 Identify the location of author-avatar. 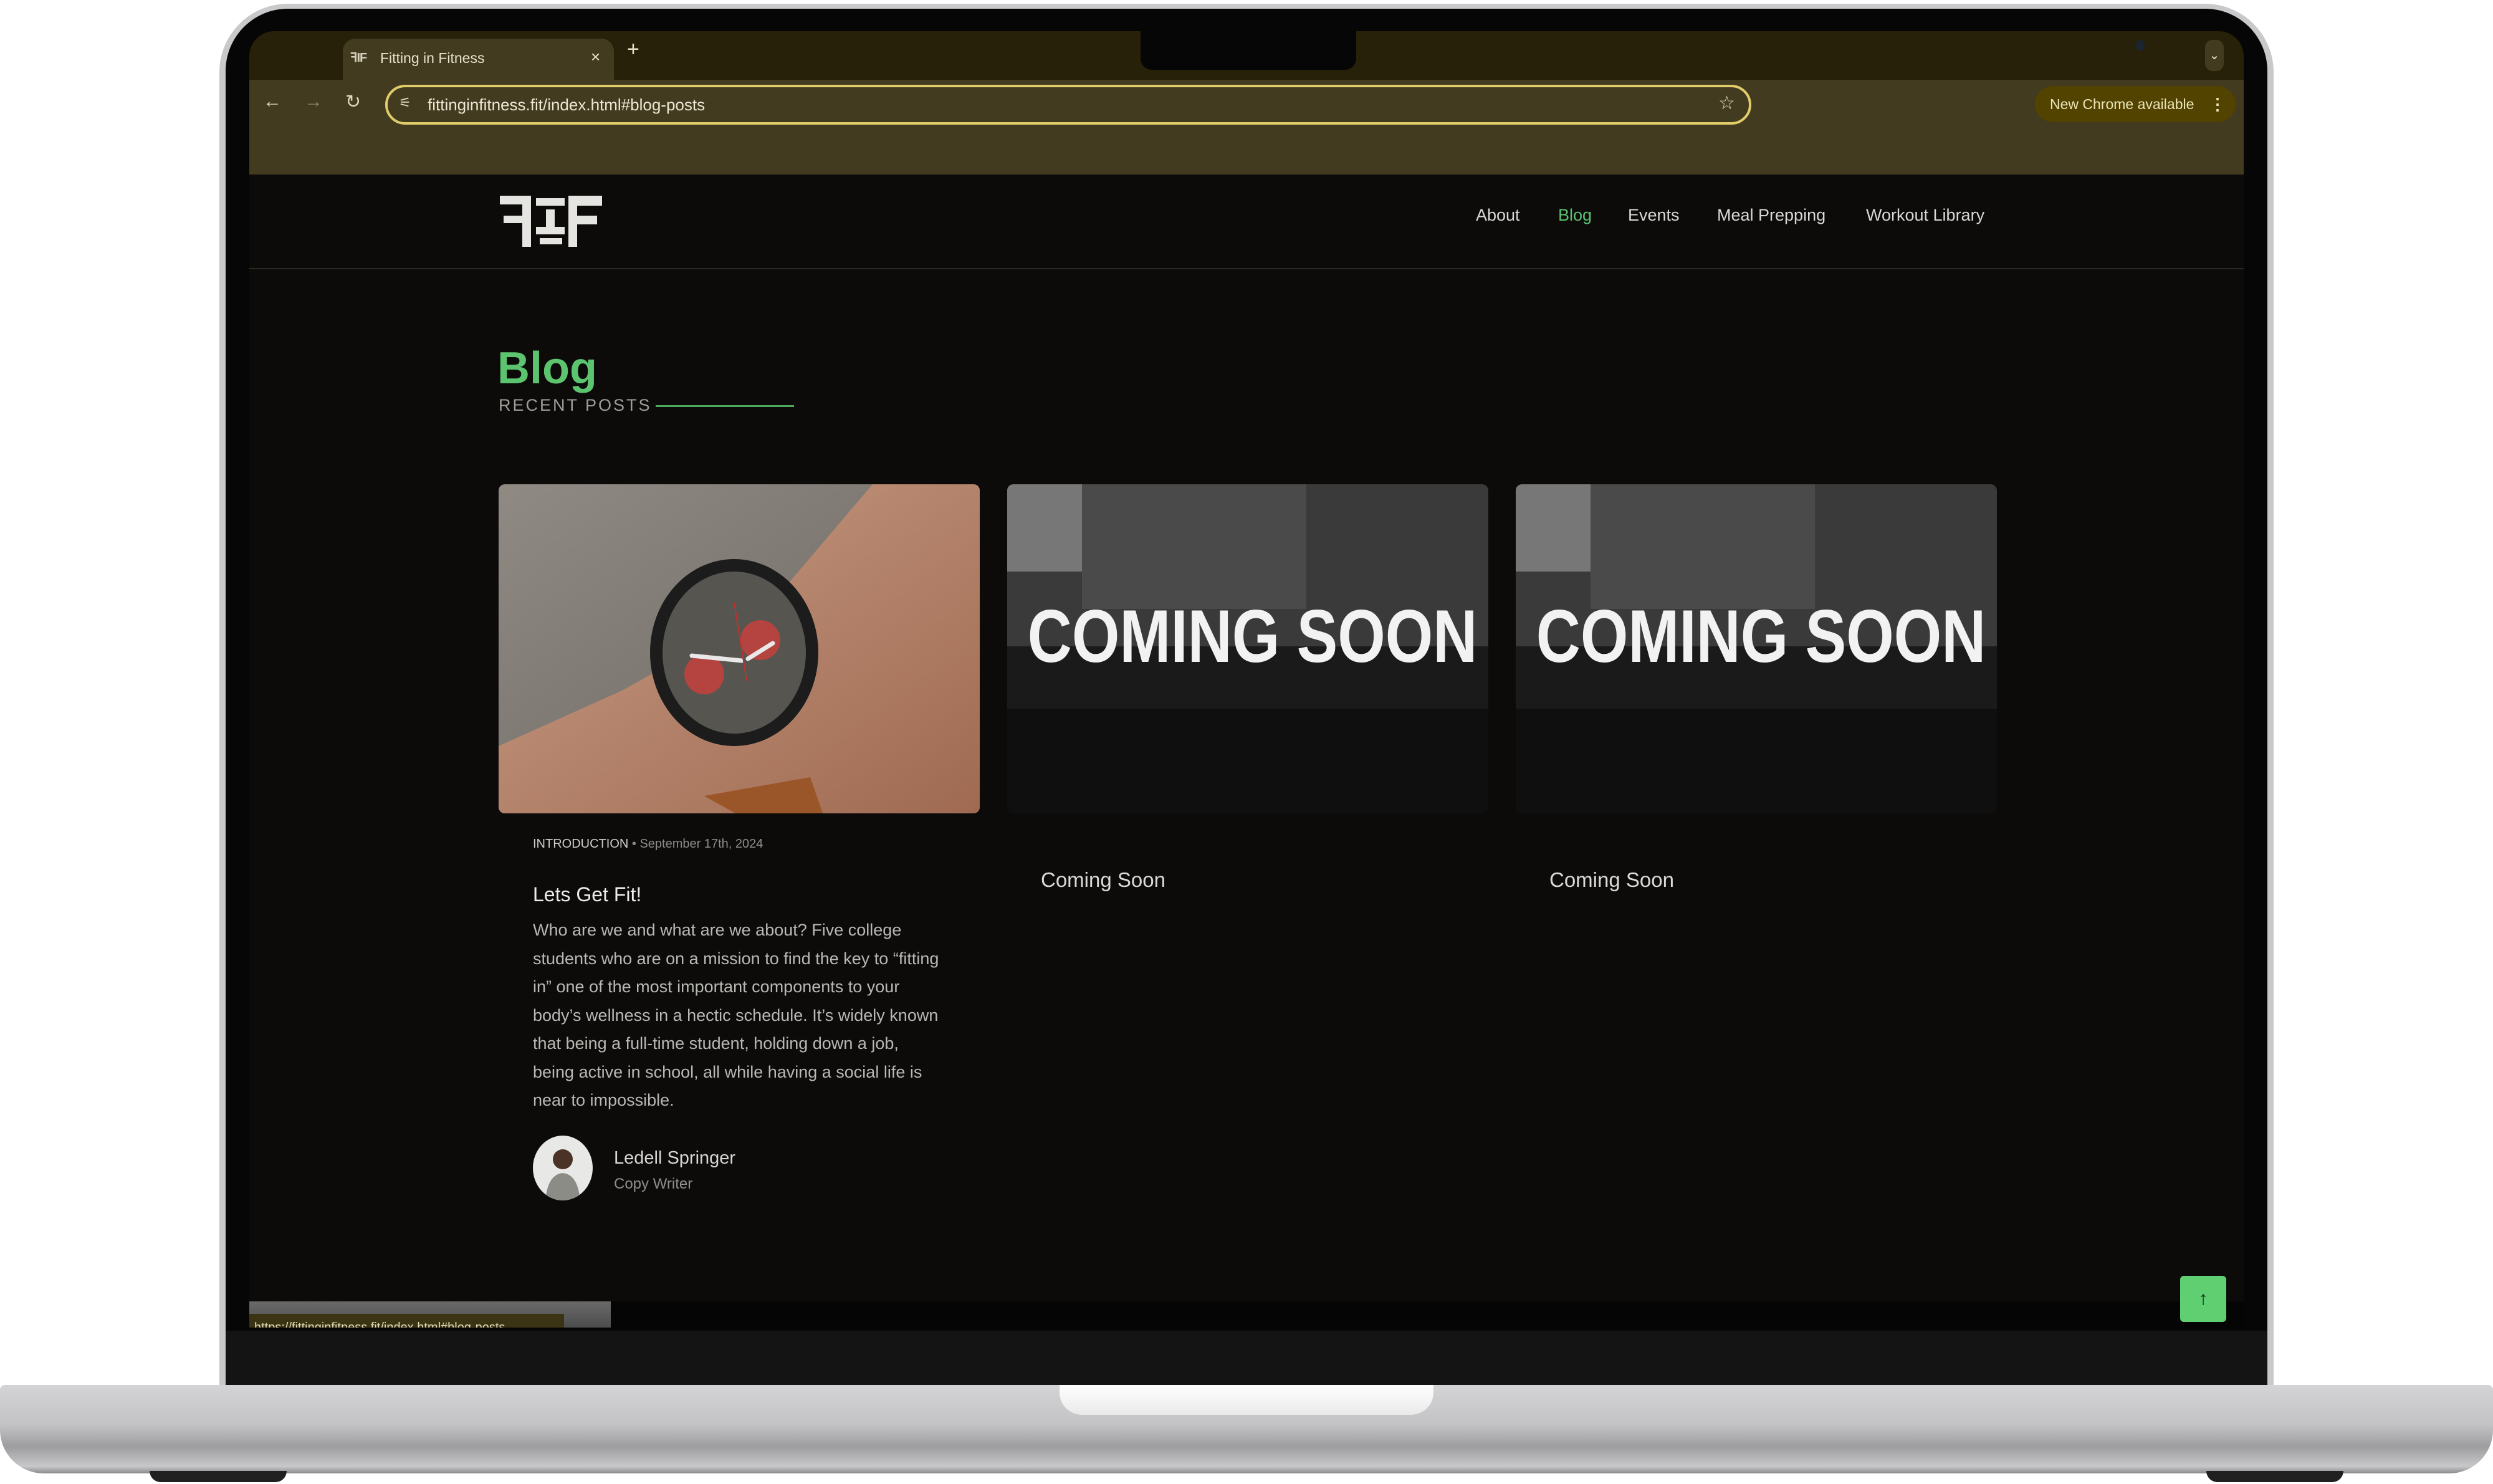
(563, 1168).